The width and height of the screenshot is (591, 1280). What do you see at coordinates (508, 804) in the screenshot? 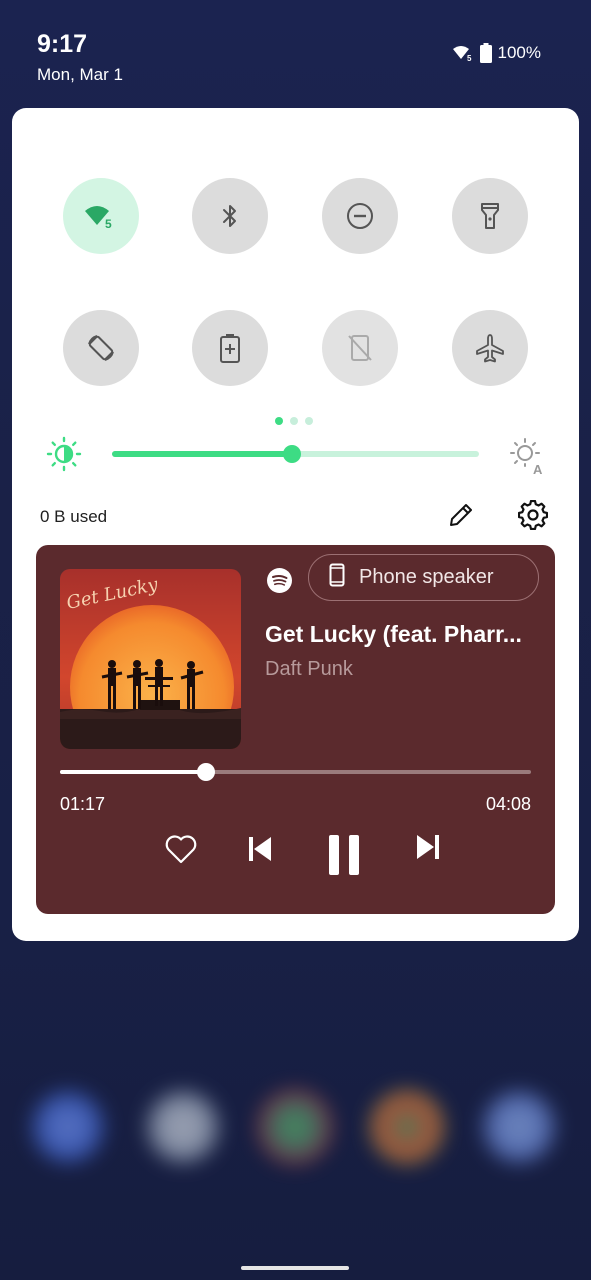
I see `total-time: 04:08` at bounding box center [508, 804].